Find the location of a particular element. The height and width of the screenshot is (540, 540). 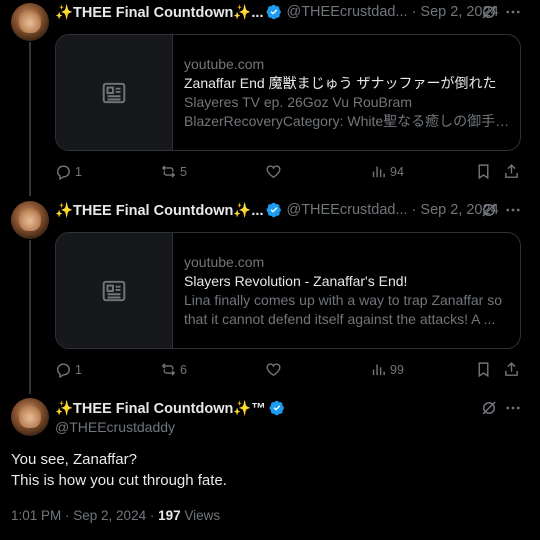

card-title: Slayers Revolution - Zanaffar's End! is located at coordinates (296, 281).